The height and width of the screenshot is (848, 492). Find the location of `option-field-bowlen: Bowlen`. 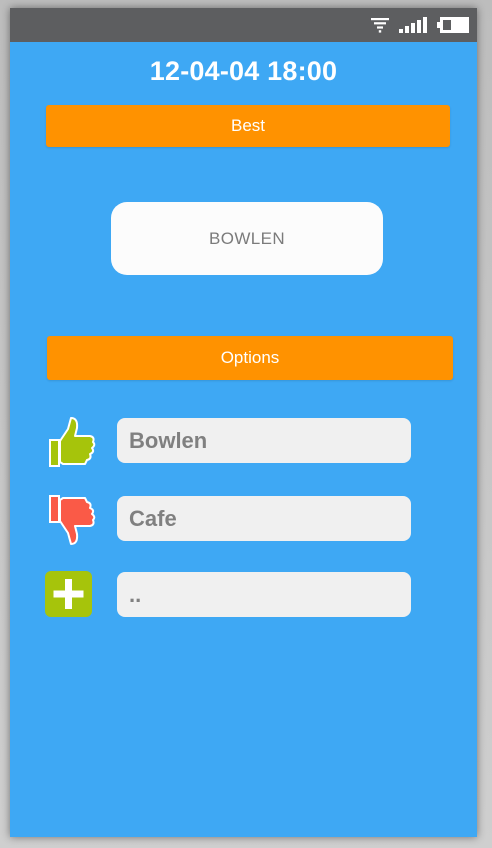

option-field-bowlen: Bowlen is located at coordinates (264, 440).